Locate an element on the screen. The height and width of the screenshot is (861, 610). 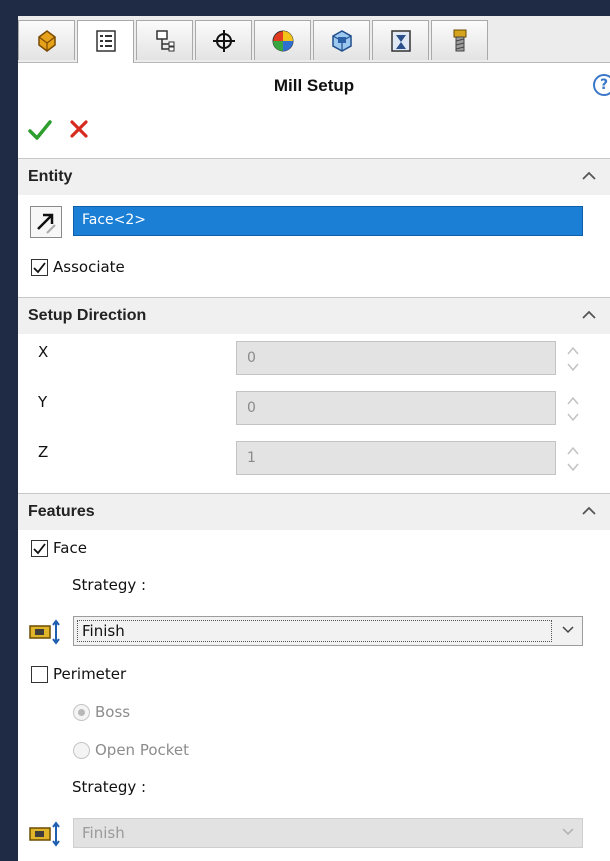
perimeter-strategy-value: Finish is located at coordinates (103, 833).